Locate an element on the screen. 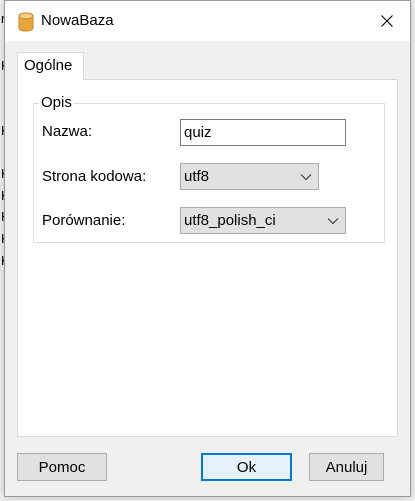 The height and width of the screenshot is (501, 415). groupbox-title: Opis is located at coordinates (56, 102).